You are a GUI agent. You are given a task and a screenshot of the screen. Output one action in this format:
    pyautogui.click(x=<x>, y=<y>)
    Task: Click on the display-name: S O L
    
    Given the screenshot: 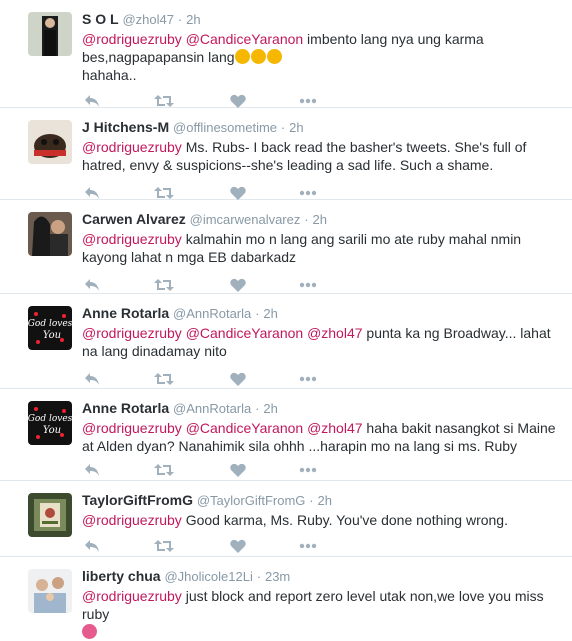 What is the action you would take?
    pyautogui.click(x=100, y=19)
    